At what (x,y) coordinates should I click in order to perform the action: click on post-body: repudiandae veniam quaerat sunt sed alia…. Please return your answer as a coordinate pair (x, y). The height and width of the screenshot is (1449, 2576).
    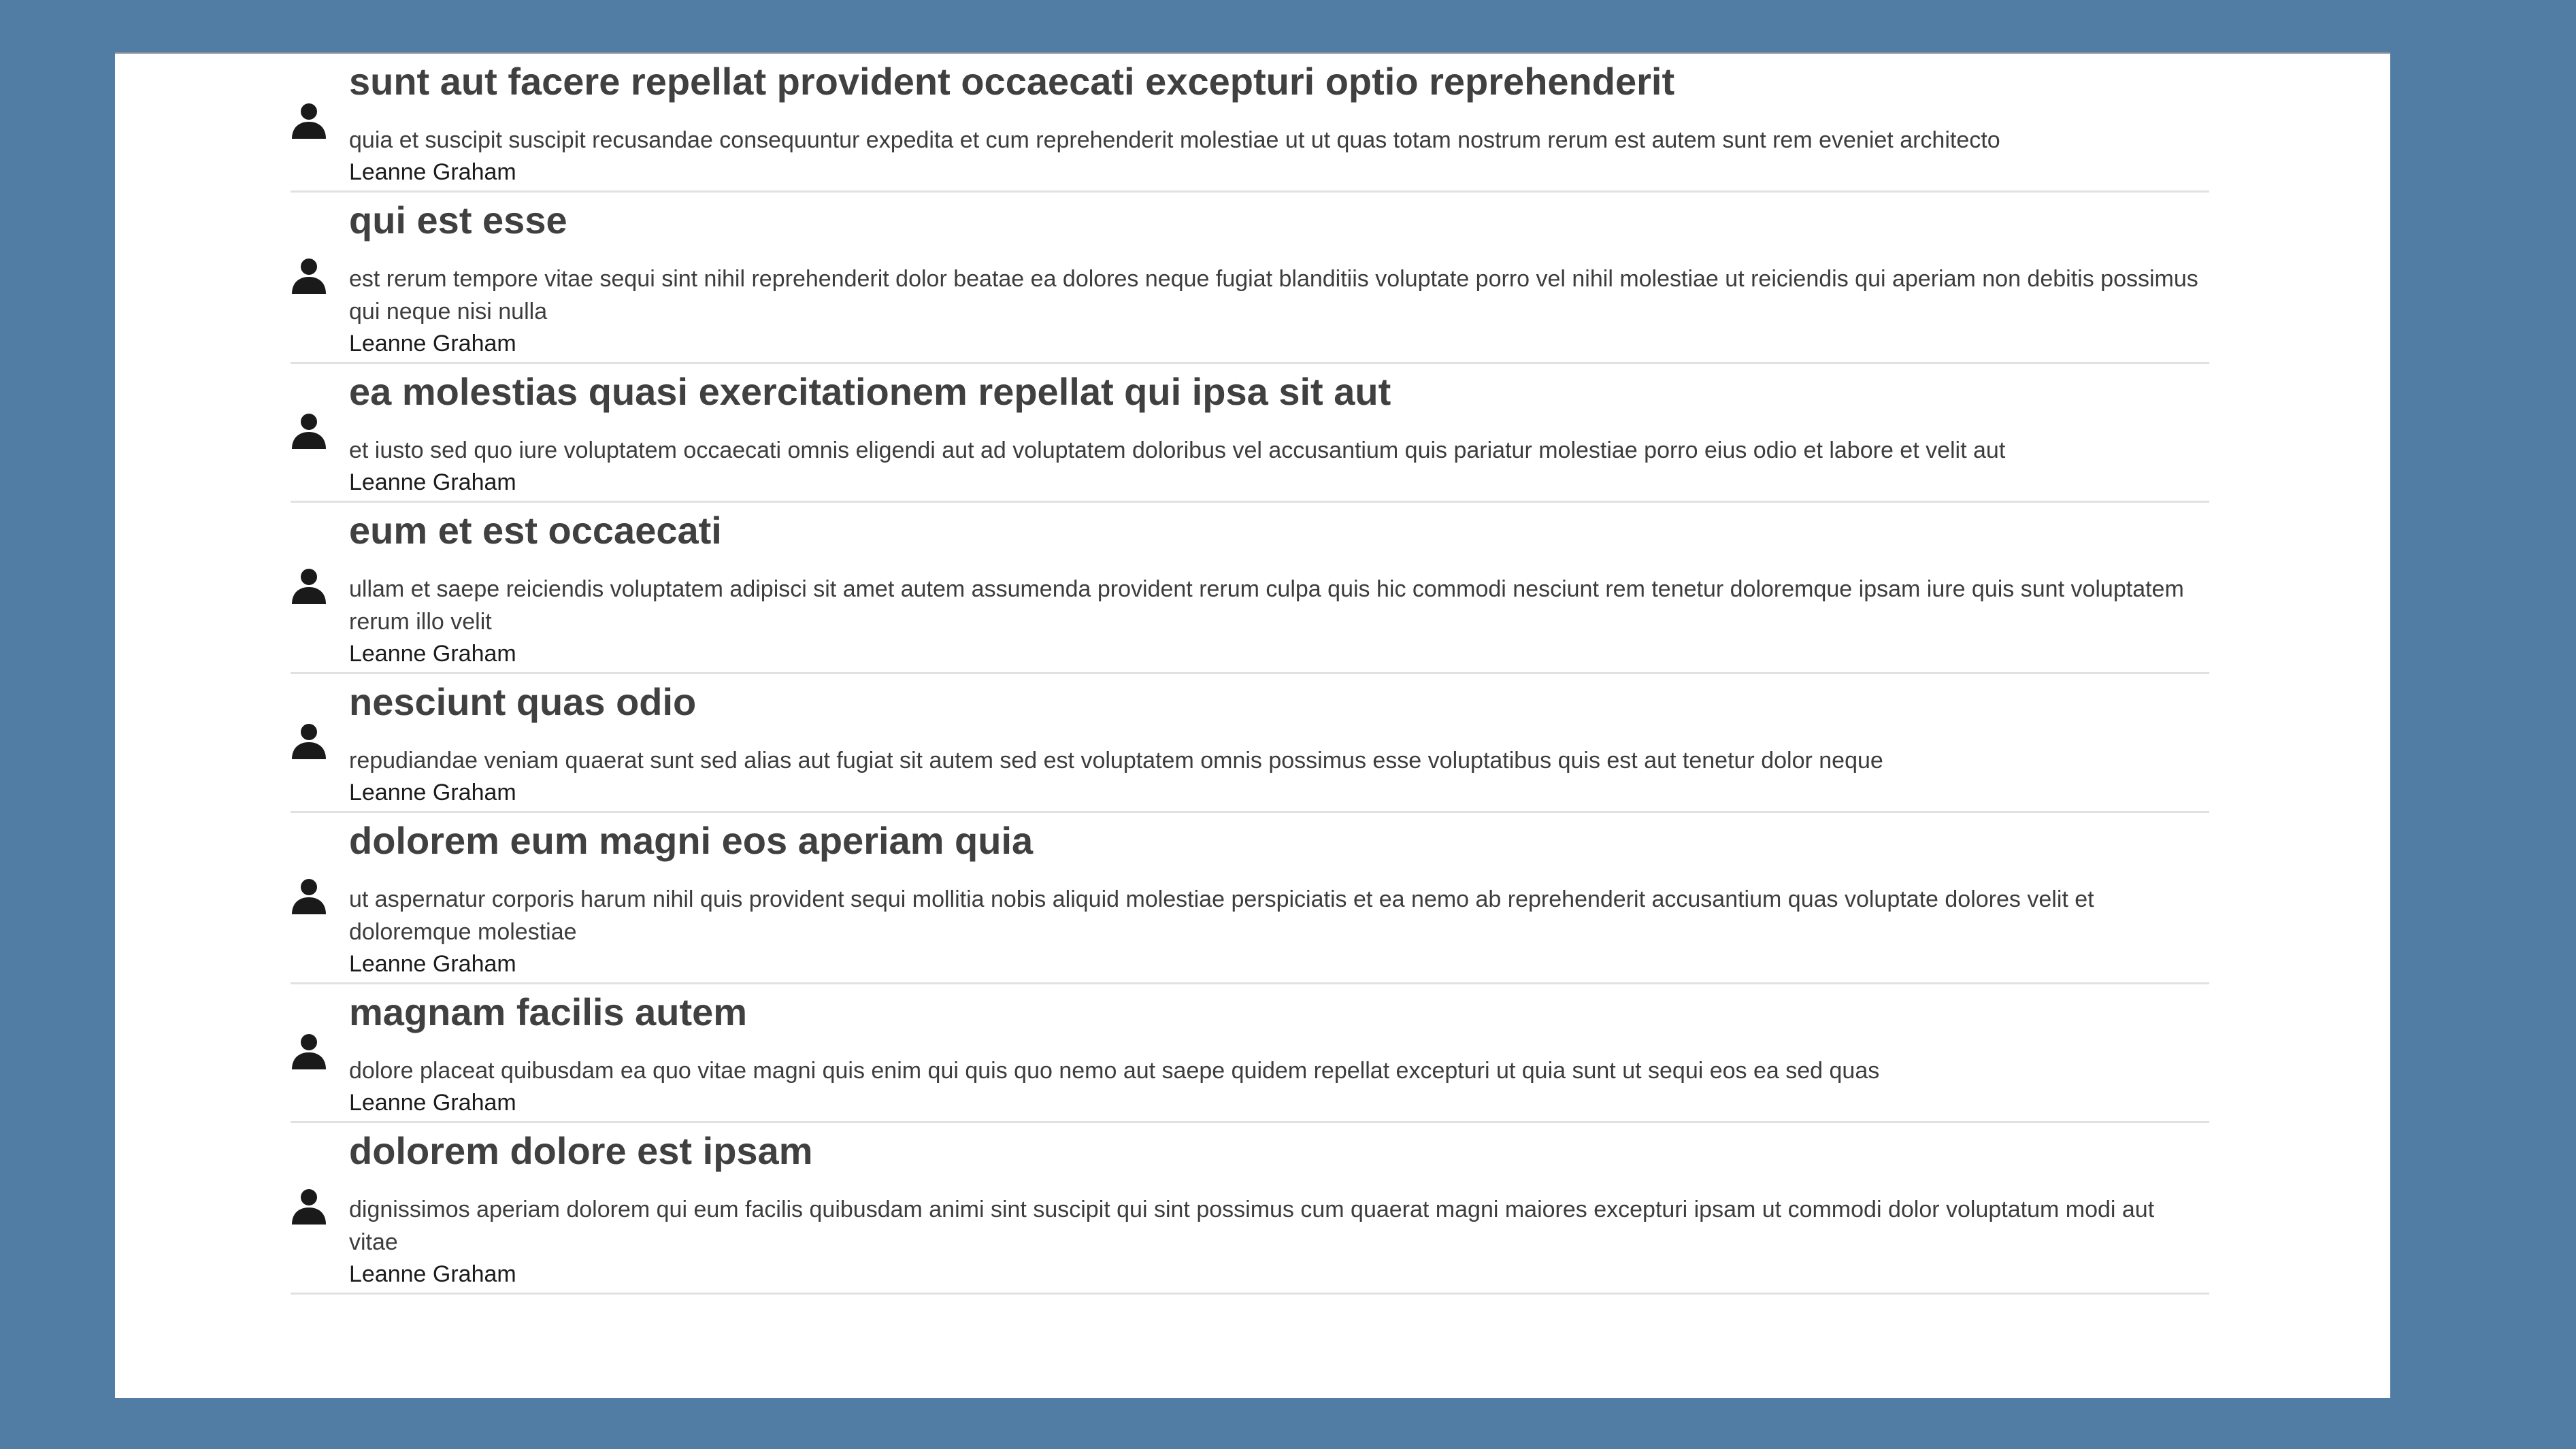
    Looking at the image, I should click on (1116, 760).